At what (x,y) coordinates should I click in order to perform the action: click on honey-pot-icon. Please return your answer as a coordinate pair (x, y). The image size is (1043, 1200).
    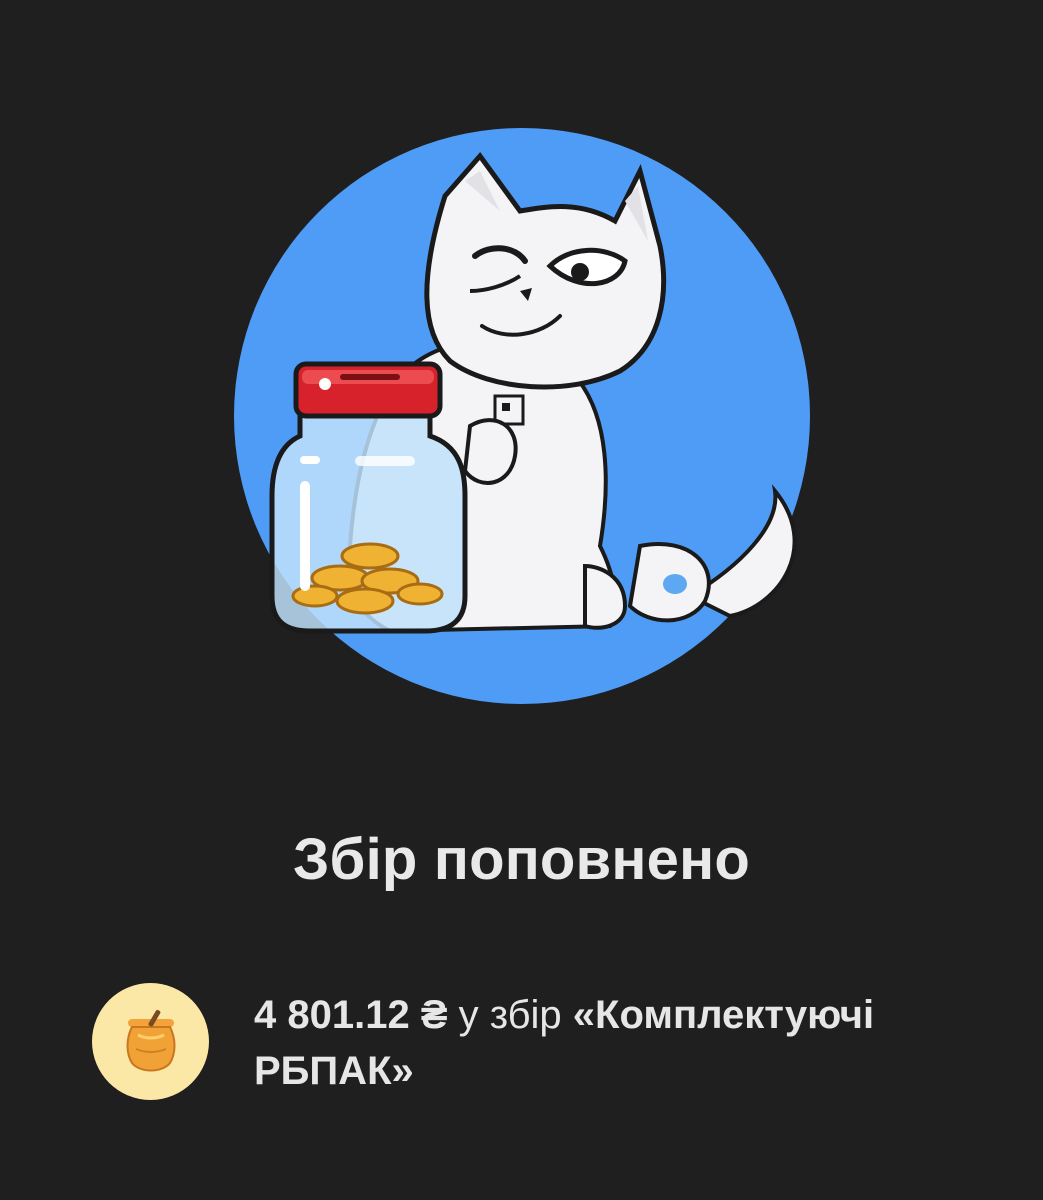
    Looking at the image, I should click on (151, 1040).